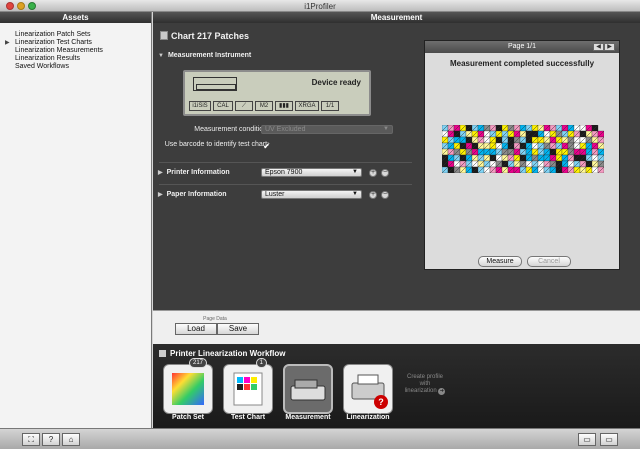 The width and height of the screenshot is (640, 449). I want to click on create-profile-link: Create profile with linearization ➜, so click(425, 384).